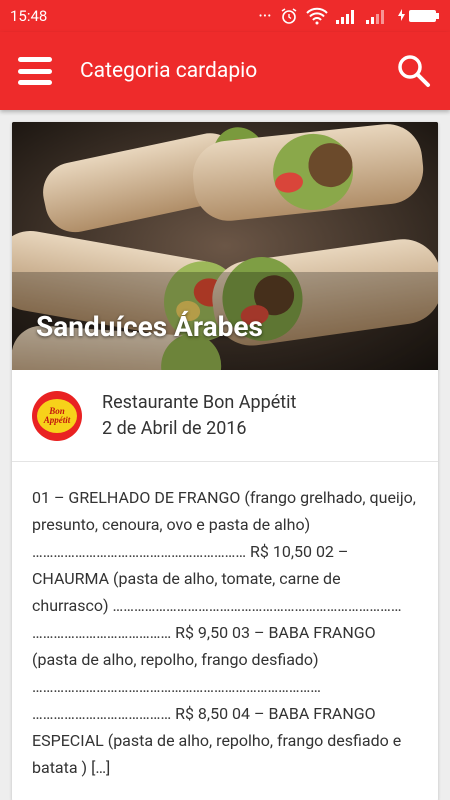  What do you see at coordinates (418, 15) in the screenshot?
I see `battery-icon` at bounding box center [418, 15].